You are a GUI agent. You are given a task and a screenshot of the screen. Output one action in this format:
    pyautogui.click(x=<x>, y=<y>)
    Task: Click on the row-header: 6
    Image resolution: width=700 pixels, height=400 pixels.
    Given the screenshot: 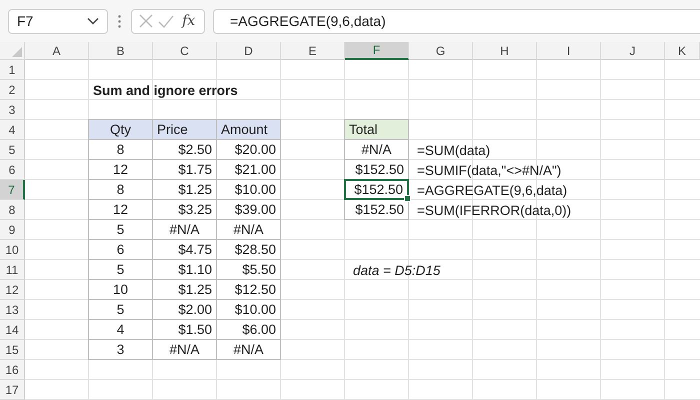 What is the action you would take?
    pyautogui.click(x=12, y=170)
    